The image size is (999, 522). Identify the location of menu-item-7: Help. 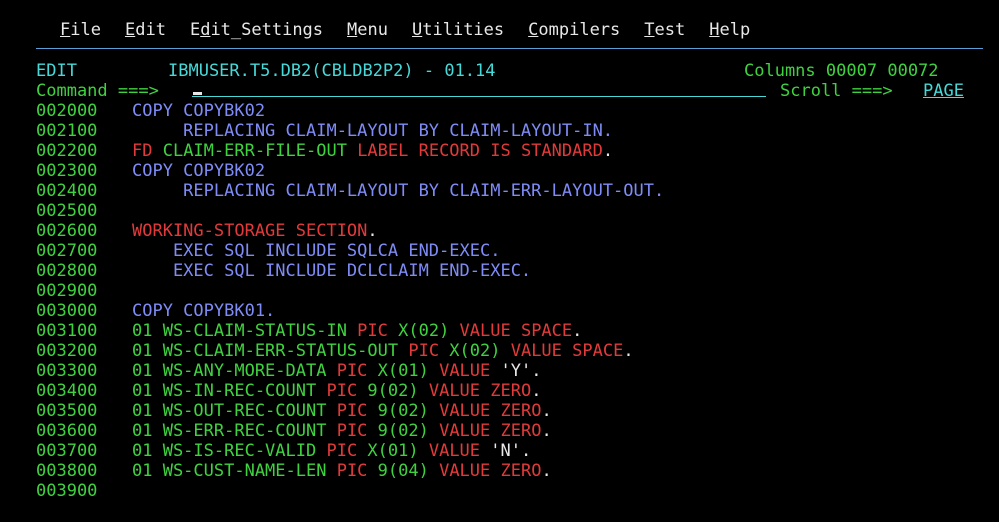
(729, 30).